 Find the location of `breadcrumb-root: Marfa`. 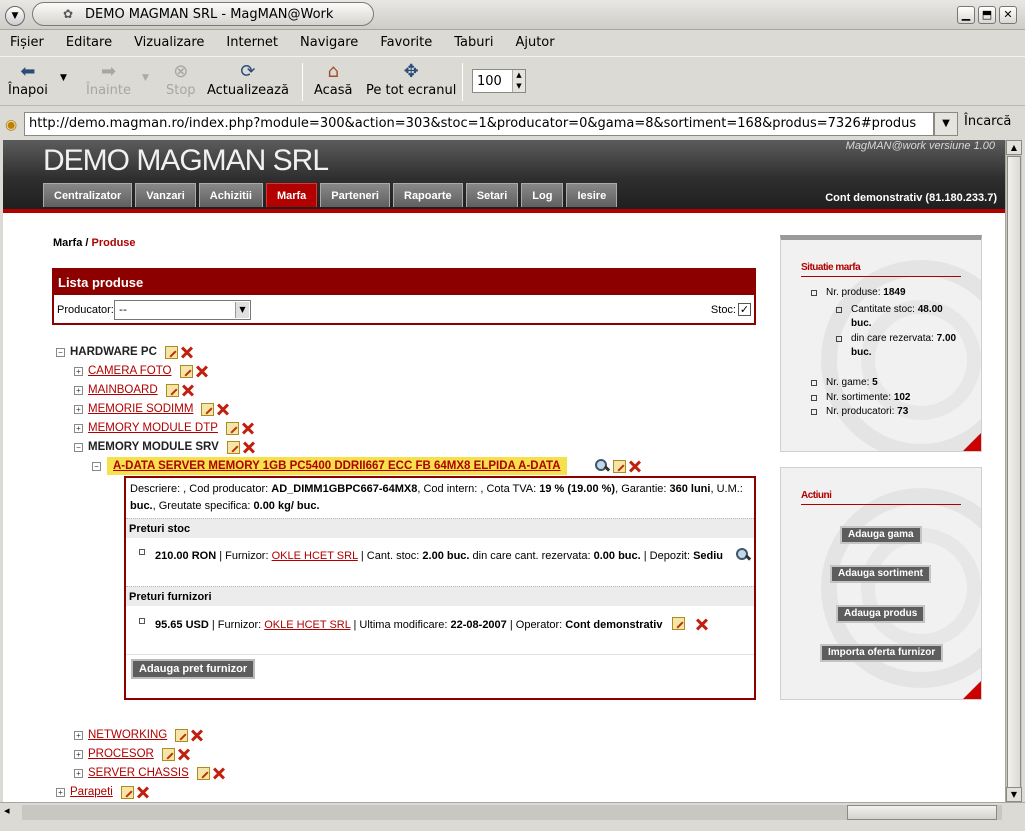

breadcrumb-root: Marfa is located at coordinates (67, 243).